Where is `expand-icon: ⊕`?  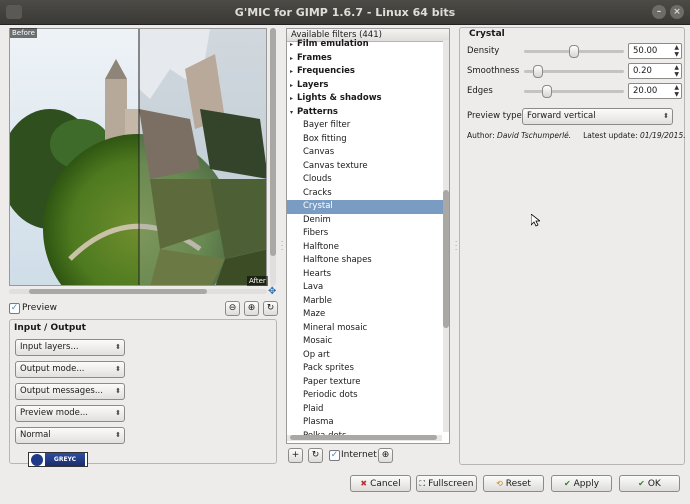 expand-icon: ⊕ is located at coordinates (385, 455).